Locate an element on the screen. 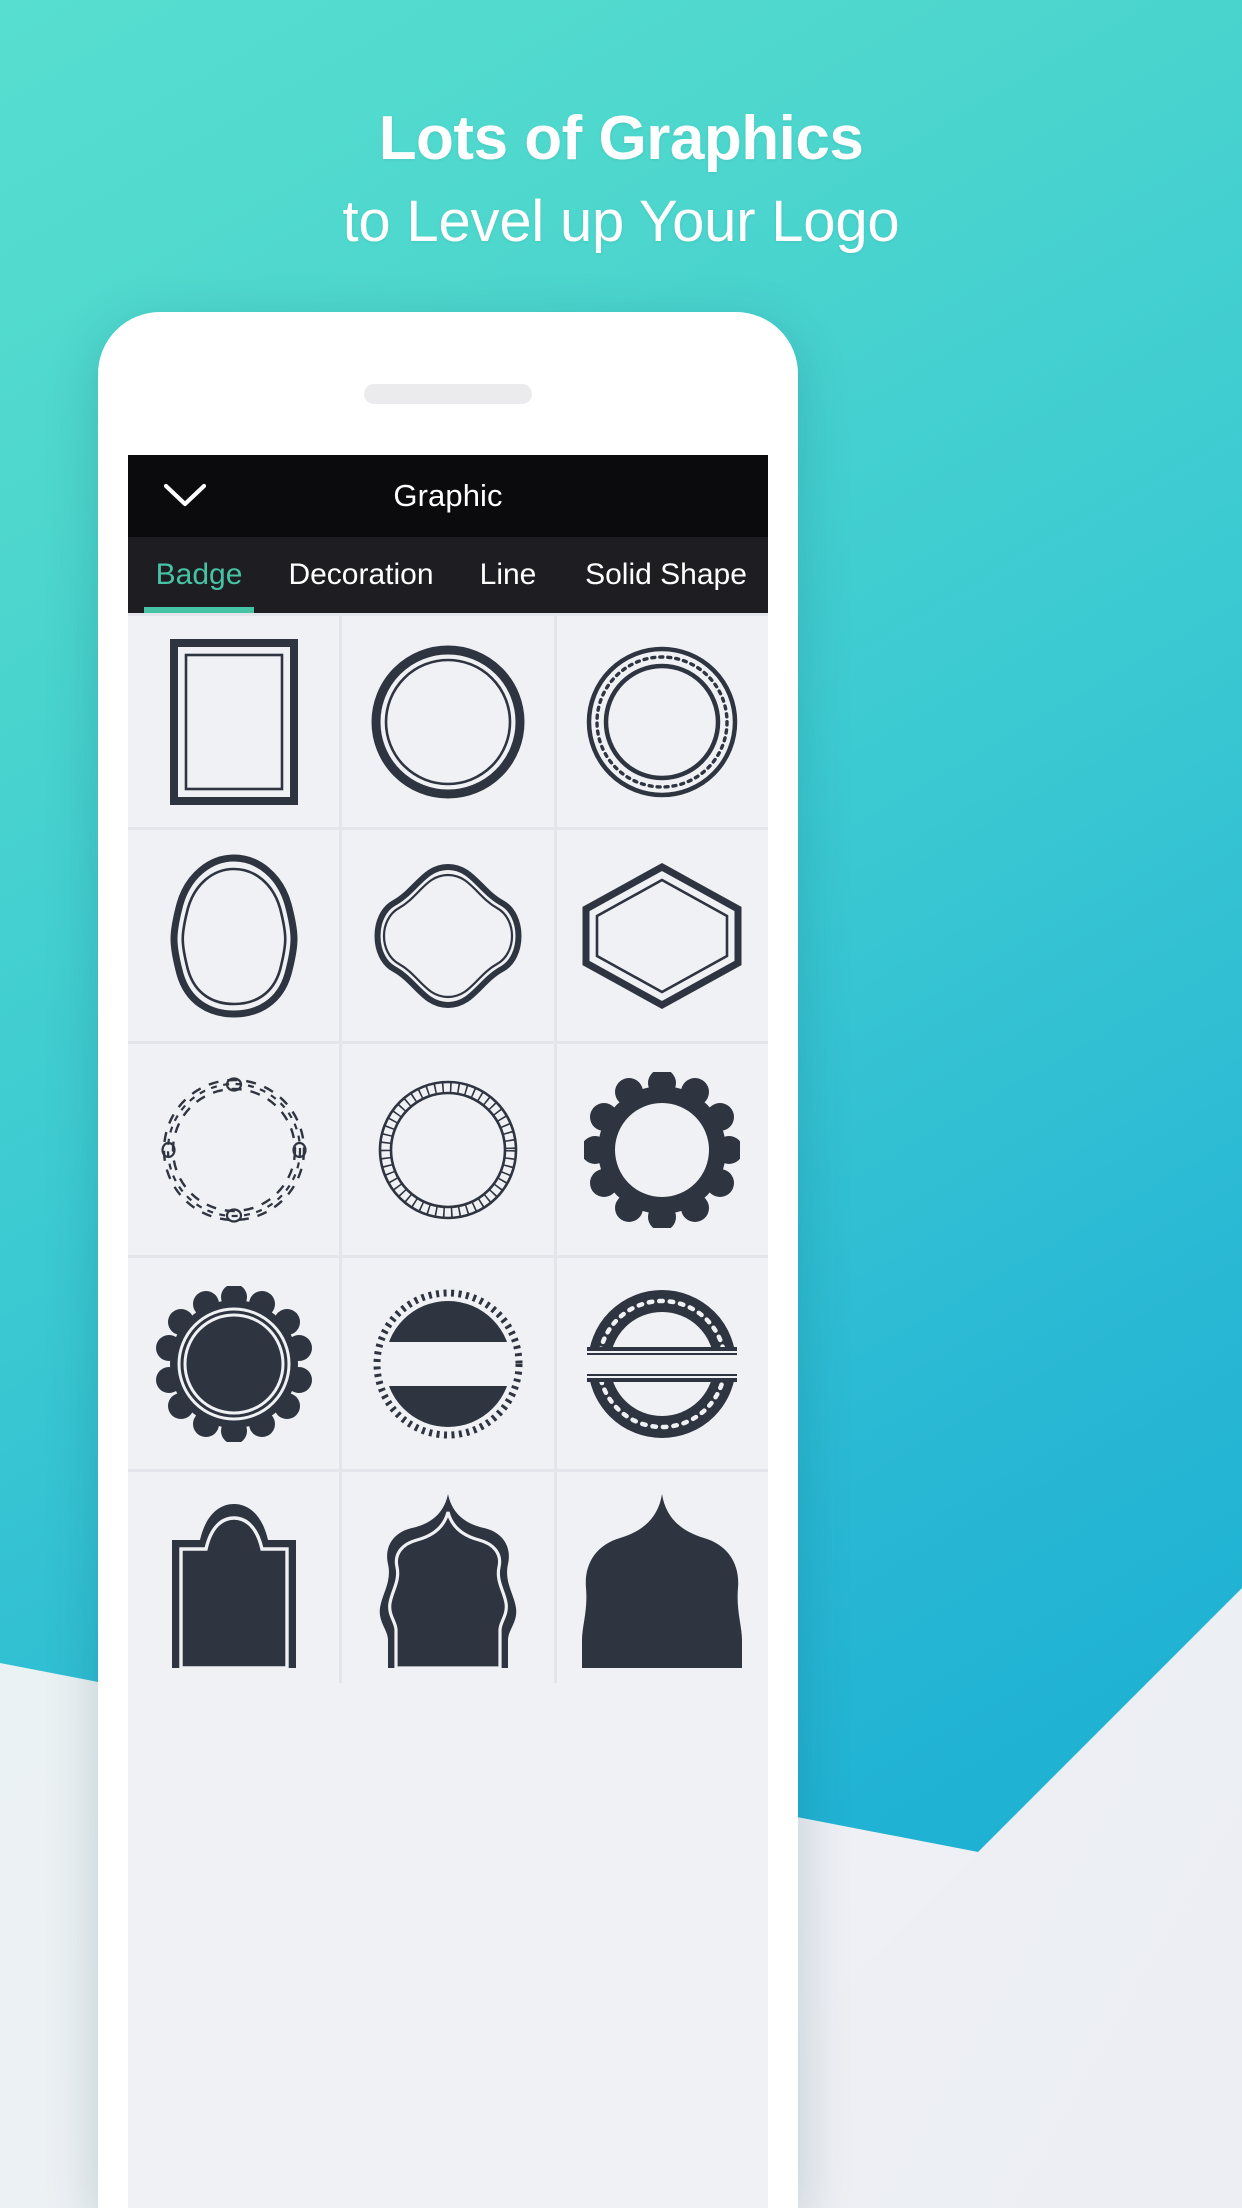 The width and height of the screenshot is (1242, 2208). split-dotted-ring-badge-icon is located at coordinates (662, 1364).